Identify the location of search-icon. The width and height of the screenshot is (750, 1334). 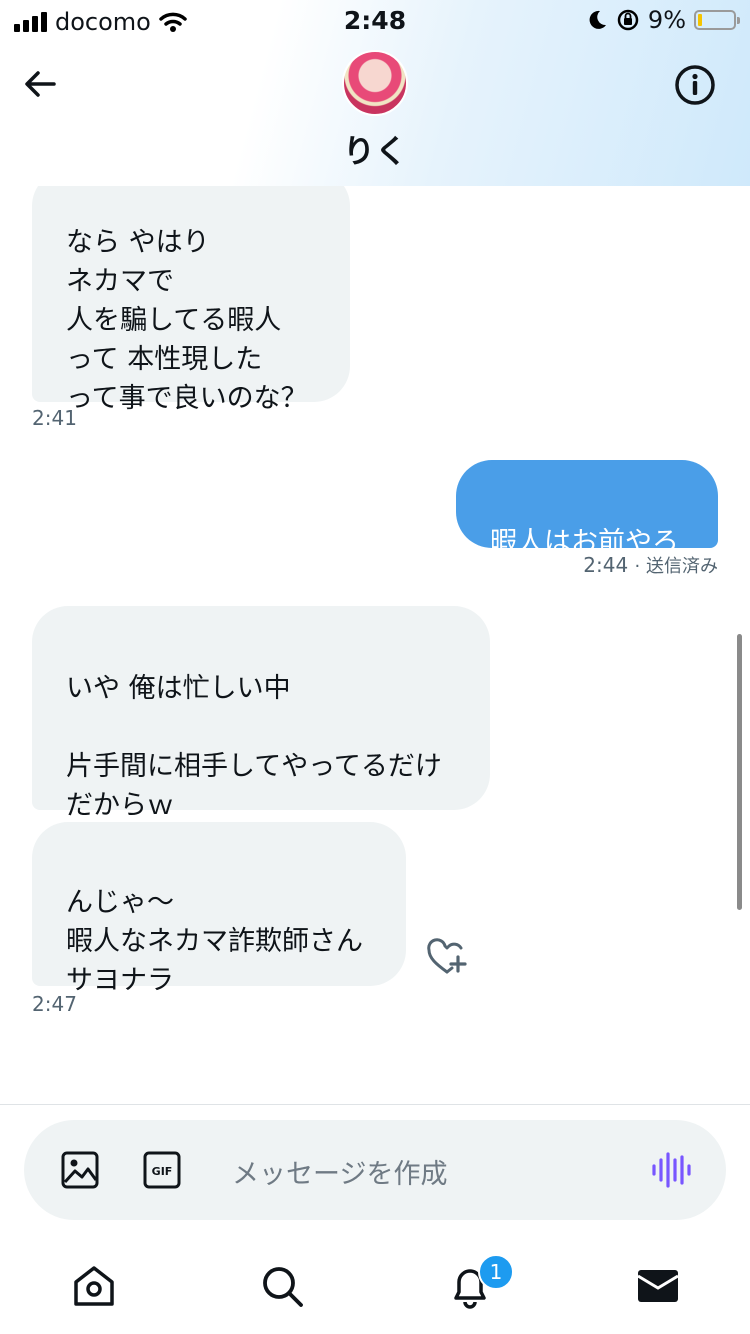
(282, 1286).